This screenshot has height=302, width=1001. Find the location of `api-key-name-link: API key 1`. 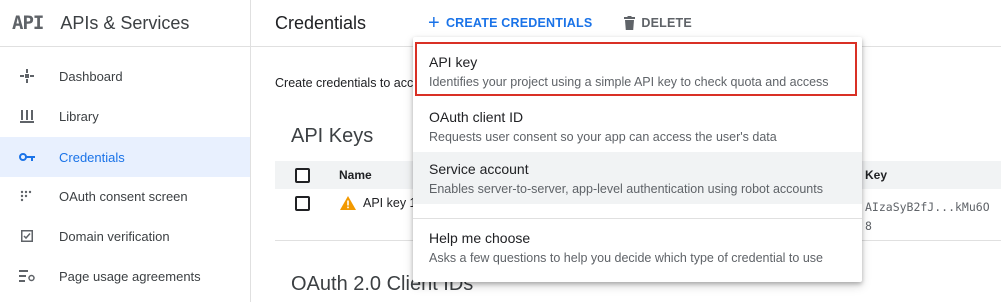

api-key-name-link: API key 1 is located at coordinates (390, 203).